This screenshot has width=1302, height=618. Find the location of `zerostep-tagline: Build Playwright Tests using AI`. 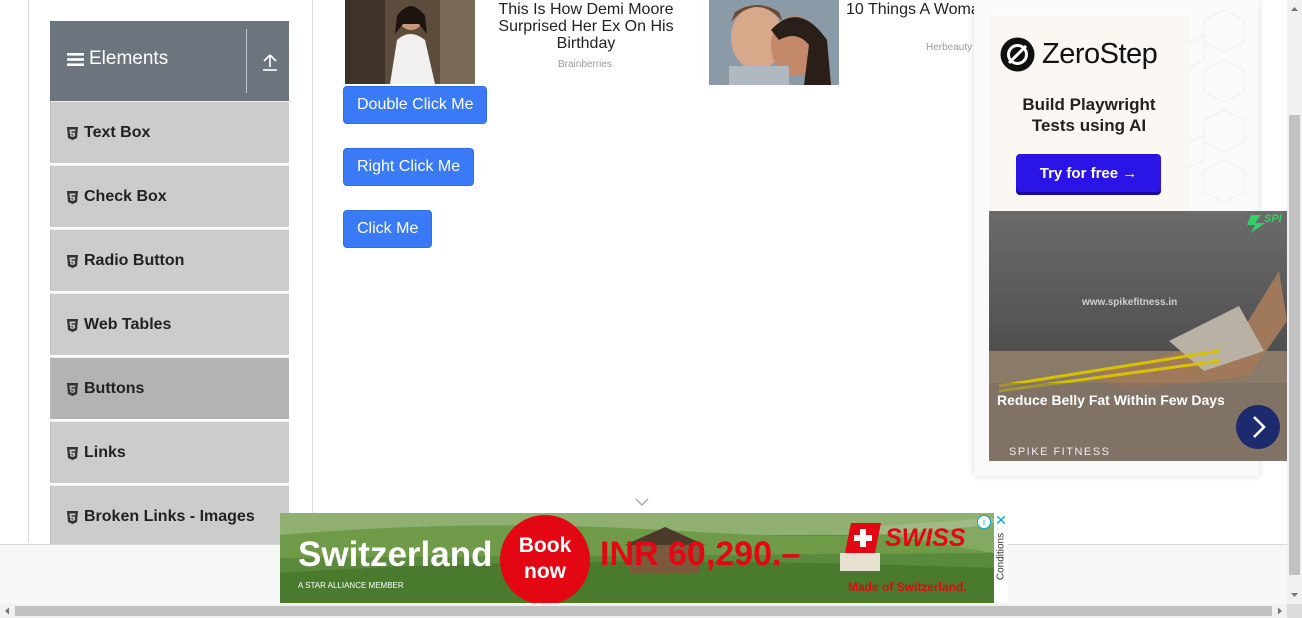

zerostep-tagline: Build Playwright Tests using AI is located at coordinates (1089, 115).